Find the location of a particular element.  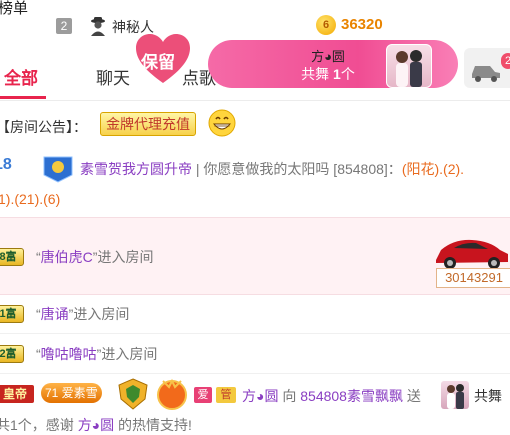

heart-label: 保留 is located at coordinates (158, 62).